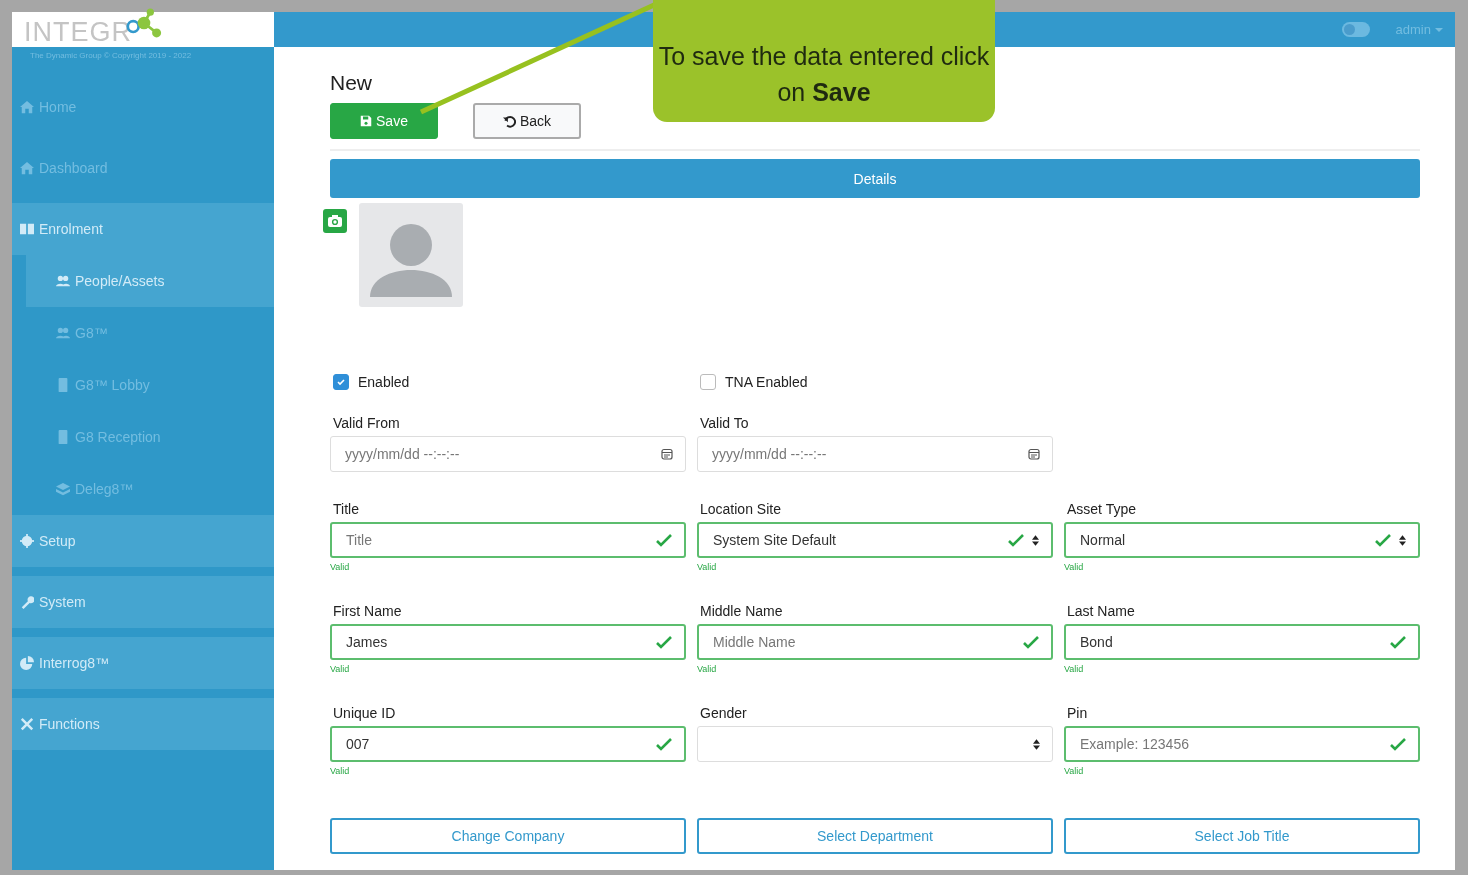 Image resolution: width=1468 pixels, height=875 pixels. I want to click on save-button: Save, so click(384, 121).